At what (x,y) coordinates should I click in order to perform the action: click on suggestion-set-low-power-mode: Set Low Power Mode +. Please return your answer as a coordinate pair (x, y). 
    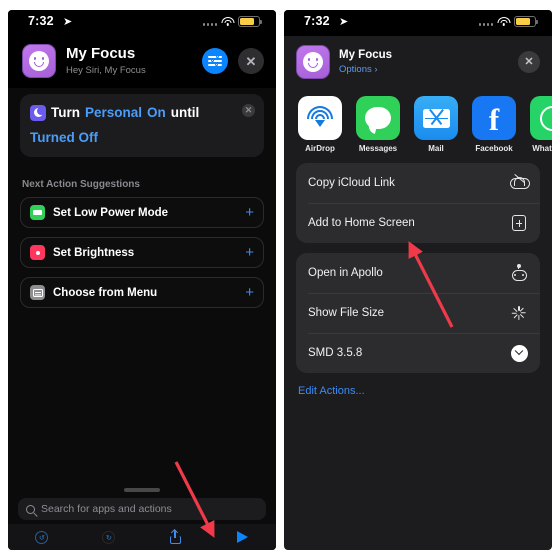
    Looking at the image, I should click on (142, 213).